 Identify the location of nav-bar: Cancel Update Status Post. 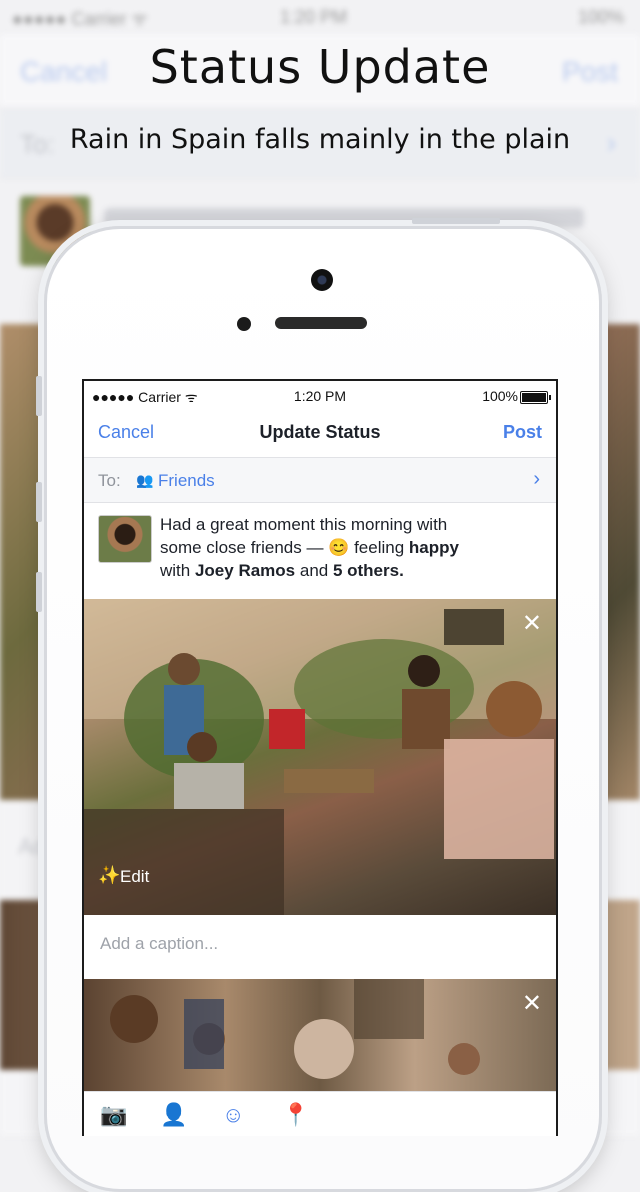
(320, 434).